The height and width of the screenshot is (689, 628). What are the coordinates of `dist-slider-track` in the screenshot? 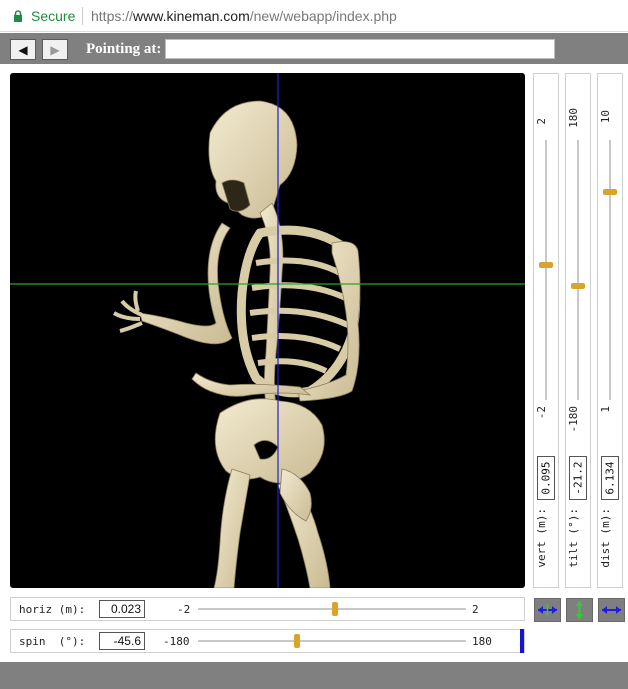 It's located at (610, 270).